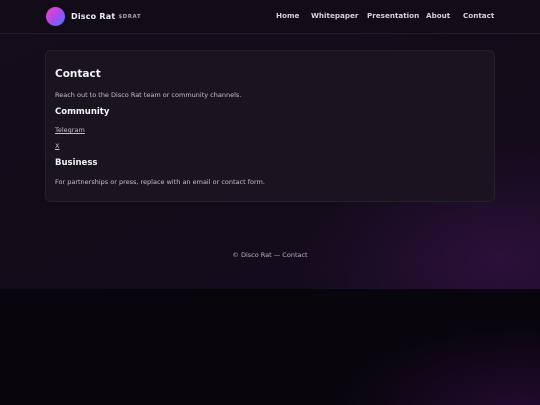 The width and height of the screenshot is (540, 405). I want to click on nav-presentation: Presentation, so click(393, 15).